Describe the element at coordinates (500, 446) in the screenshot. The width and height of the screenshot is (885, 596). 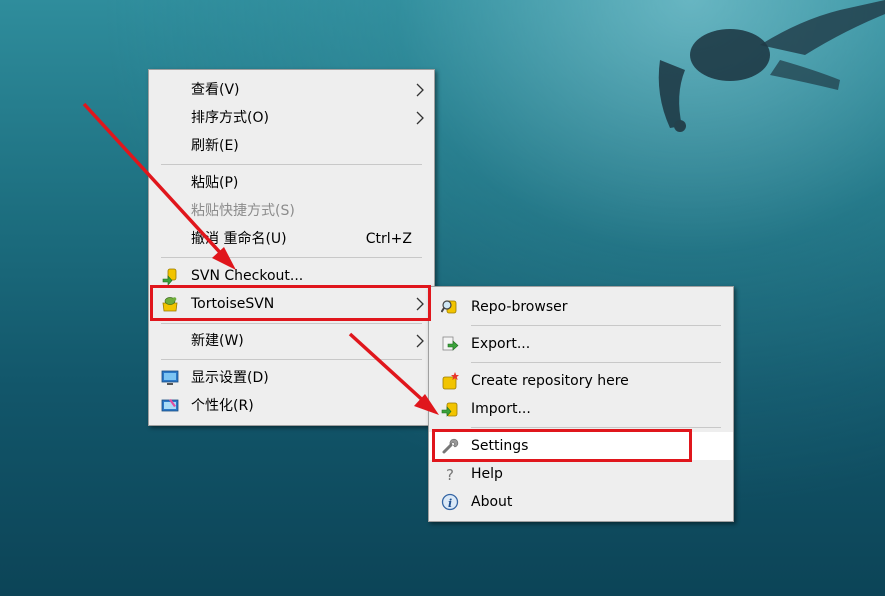
I see `menu-item-label: Settings` at that location.